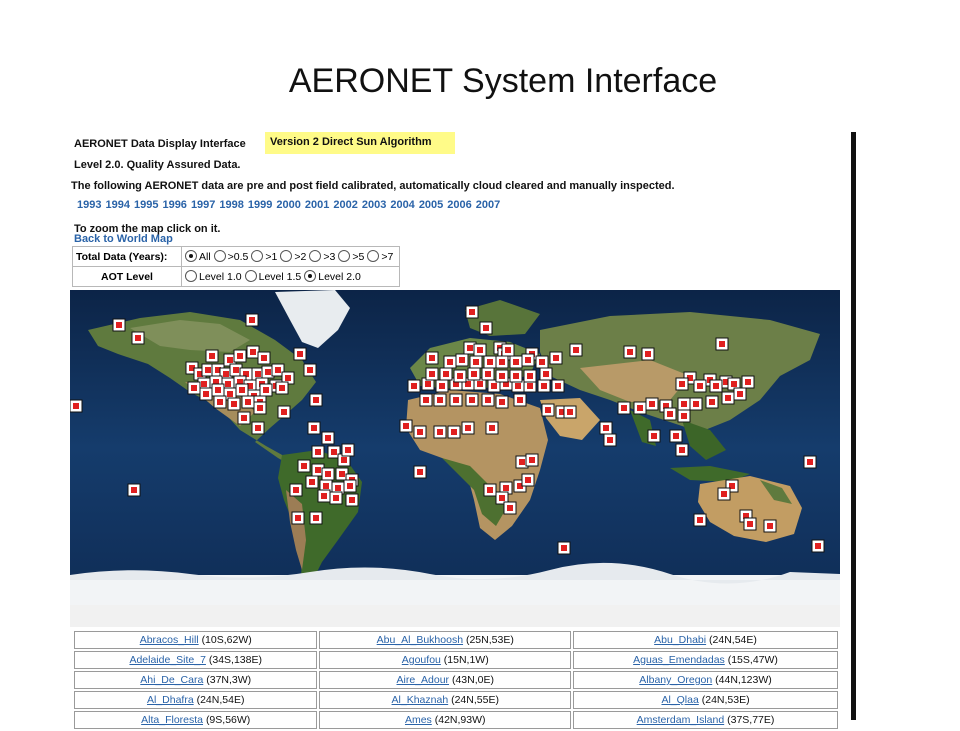  I want to click on site-link: Aire_Adour, so click(423, 680).